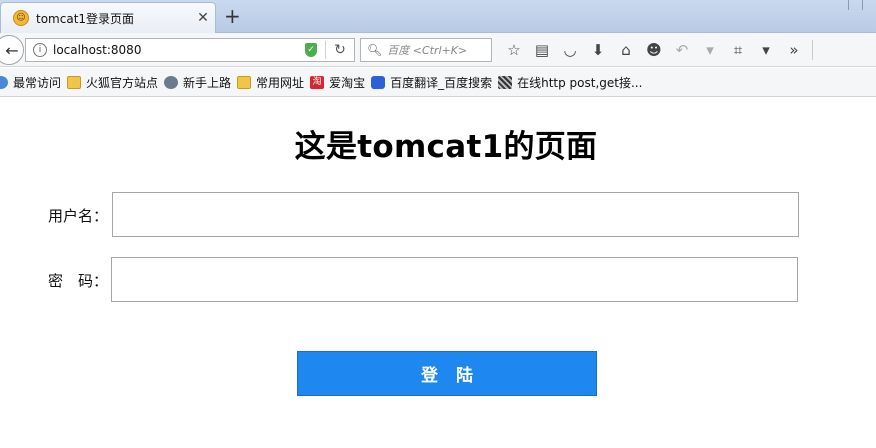 This screenshot has height=448, width=876. Describe the element at coordinates (4, 82) in the screenshot. I see `star-icon` at that location.